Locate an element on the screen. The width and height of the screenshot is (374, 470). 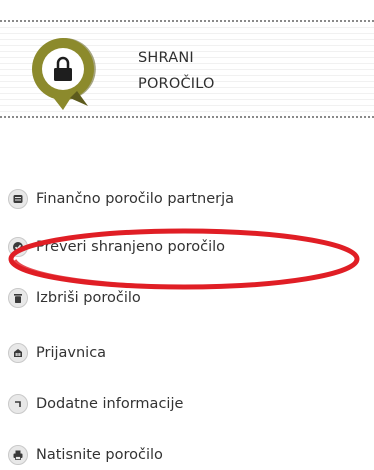
menu-item-additional-info: Dodatne informacije is located at coordinates (188, 404).